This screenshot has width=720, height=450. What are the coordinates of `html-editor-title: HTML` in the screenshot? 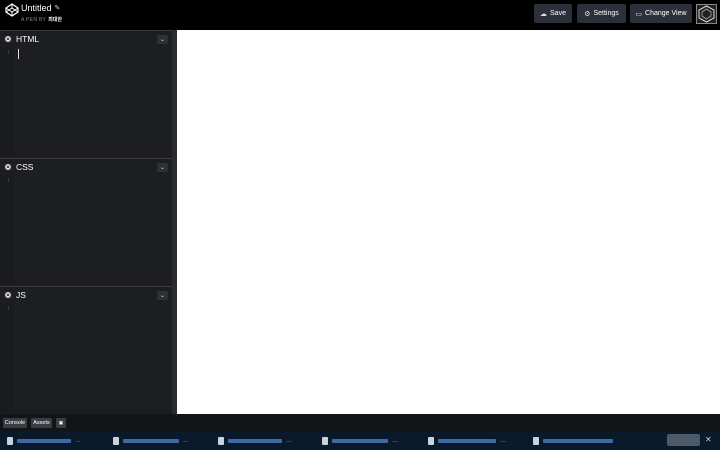 It's located at (28, 39).